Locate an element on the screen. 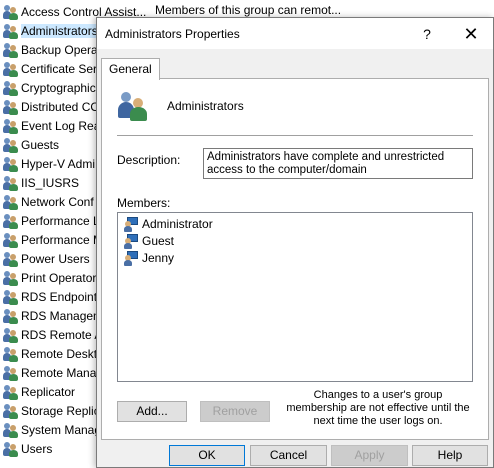 The image size is (494, 468). group-name: Storage Replic is located at coordinates (60, 410).